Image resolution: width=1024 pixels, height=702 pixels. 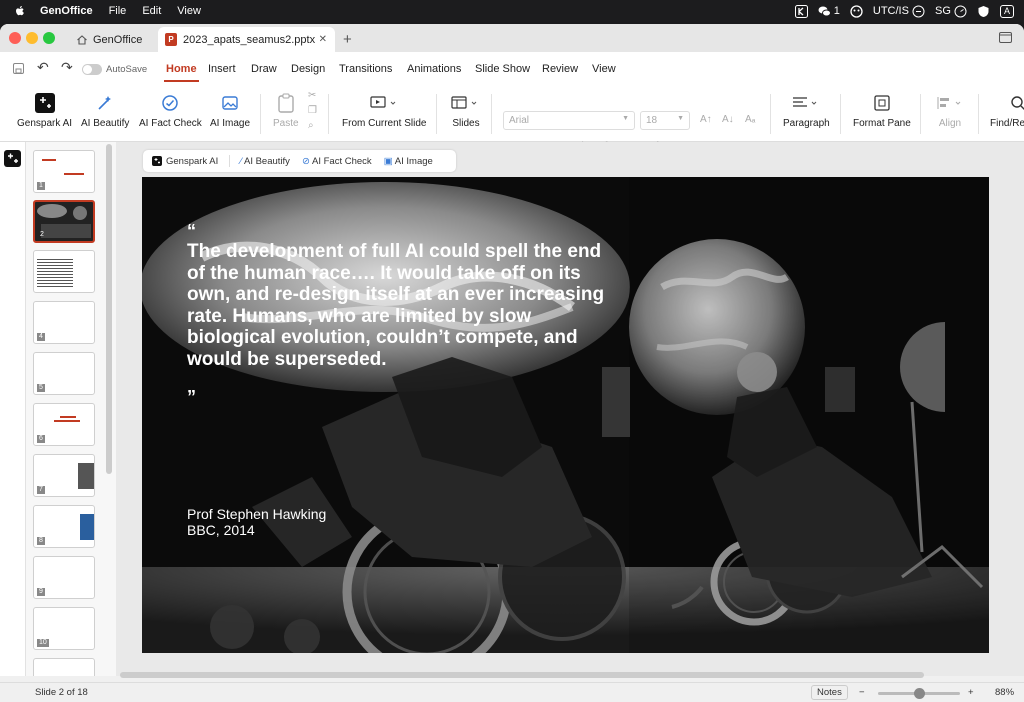 I want to click on genspark-ai-label: Genspark AI, so click(x=45, y=123).